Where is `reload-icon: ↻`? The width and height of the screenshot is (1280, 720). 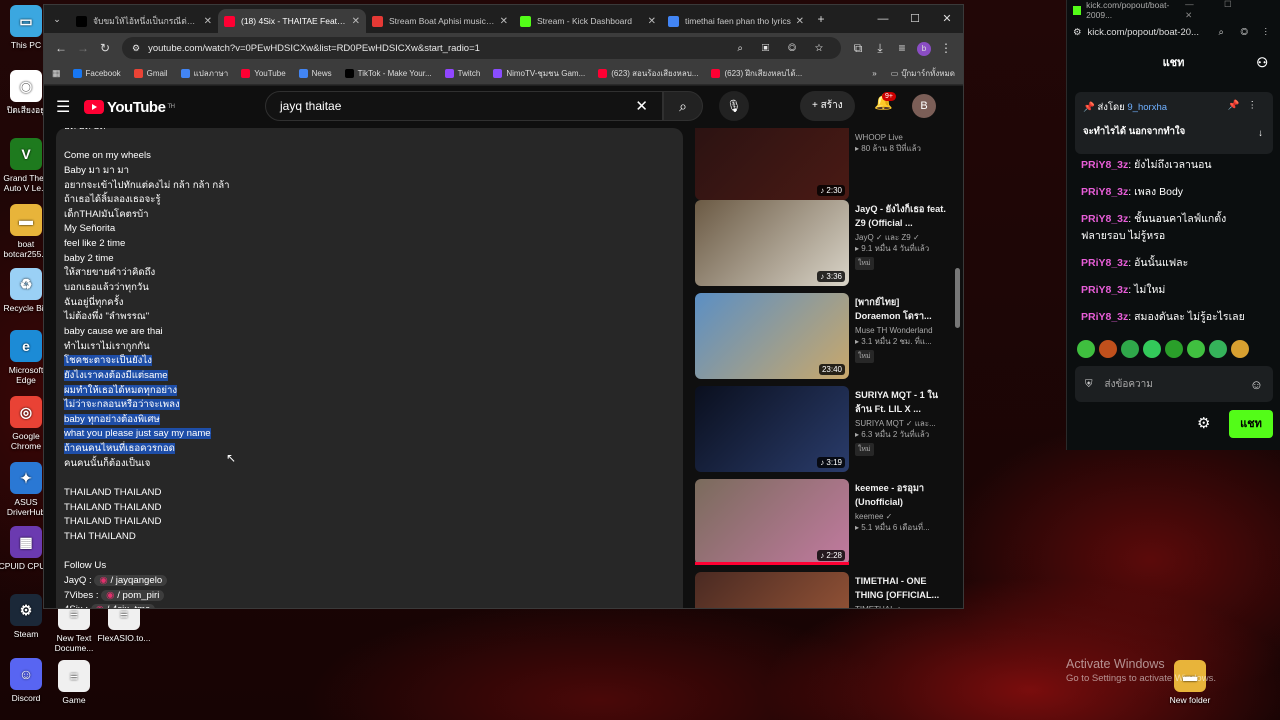 reload-icon: ↻ is located at coordinates (105, 48).